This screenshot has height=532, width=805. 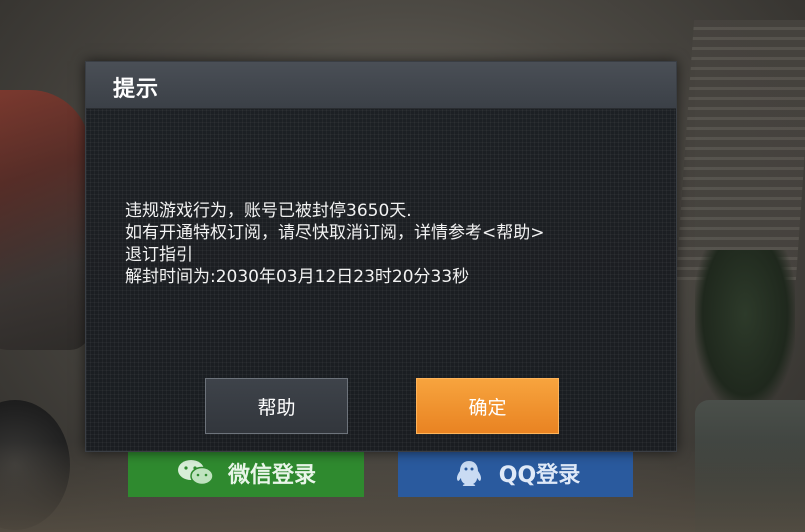 I want to click on confirm-button: 确定, so click(x=487, y=406).